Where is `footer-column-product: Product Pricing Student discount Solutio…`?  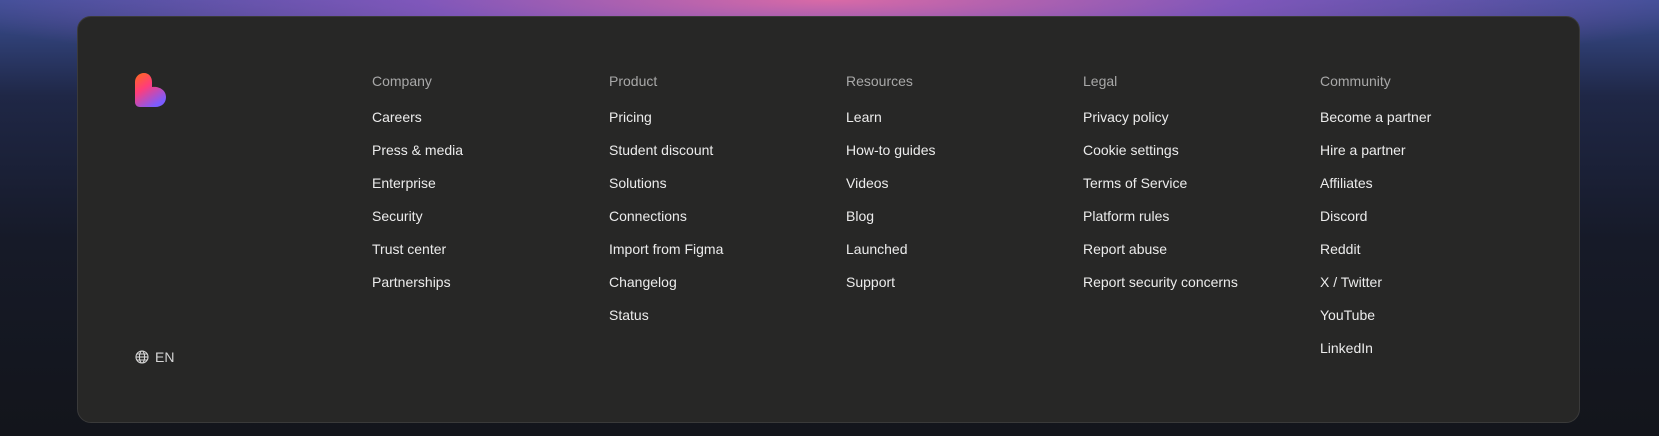
footer-column-product: Product Pricing Student discount Solutio… is located at coordinates (719, 206).